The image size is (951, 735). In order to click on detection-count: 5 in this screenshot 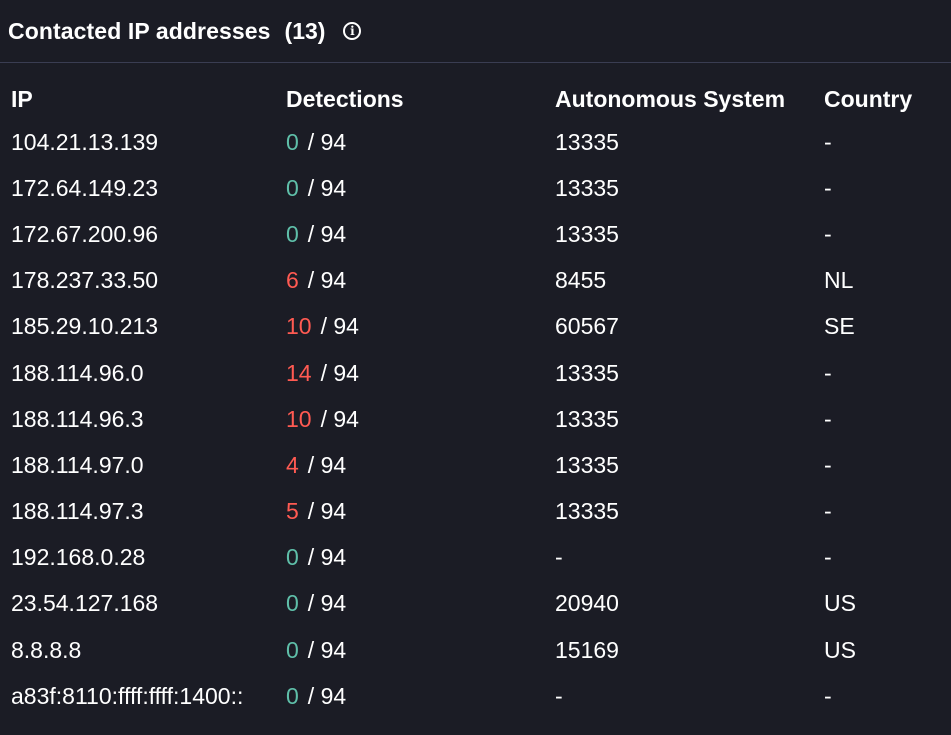, I will do `click(292, 511)`.